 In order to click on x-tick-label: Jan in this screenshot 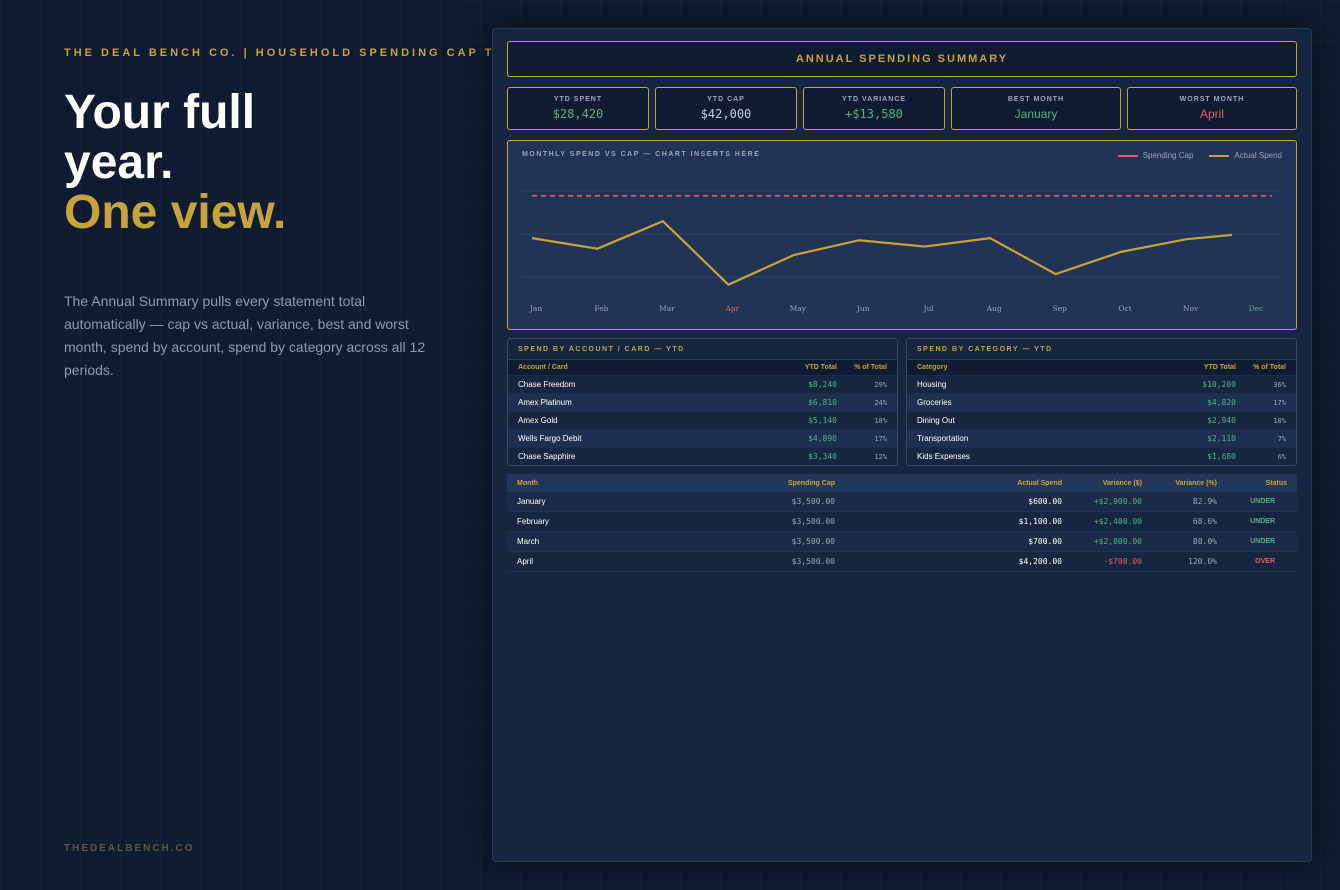, I will do `click(535, 308)`.